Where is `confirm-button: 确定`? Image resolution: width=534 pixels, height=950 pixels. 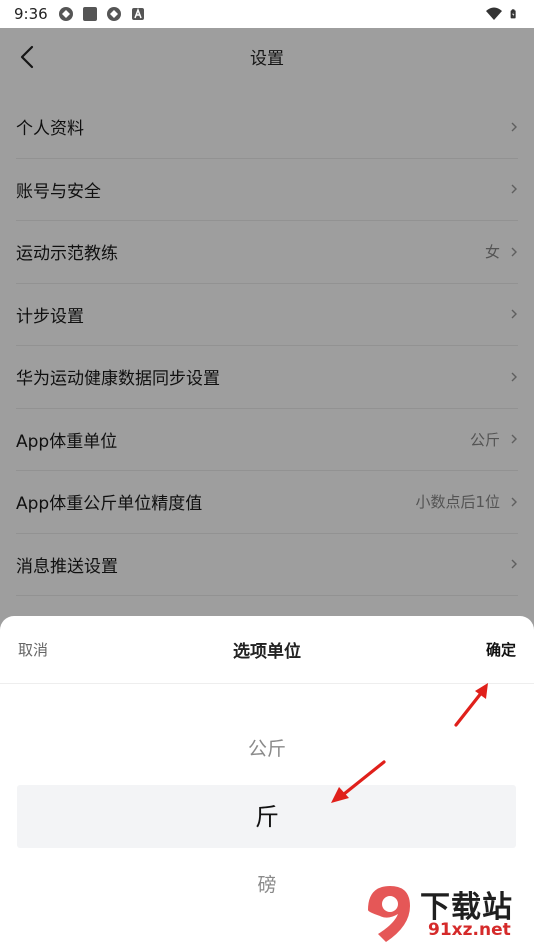
confirm-button: 确定 is located at coordinates (501, 649).